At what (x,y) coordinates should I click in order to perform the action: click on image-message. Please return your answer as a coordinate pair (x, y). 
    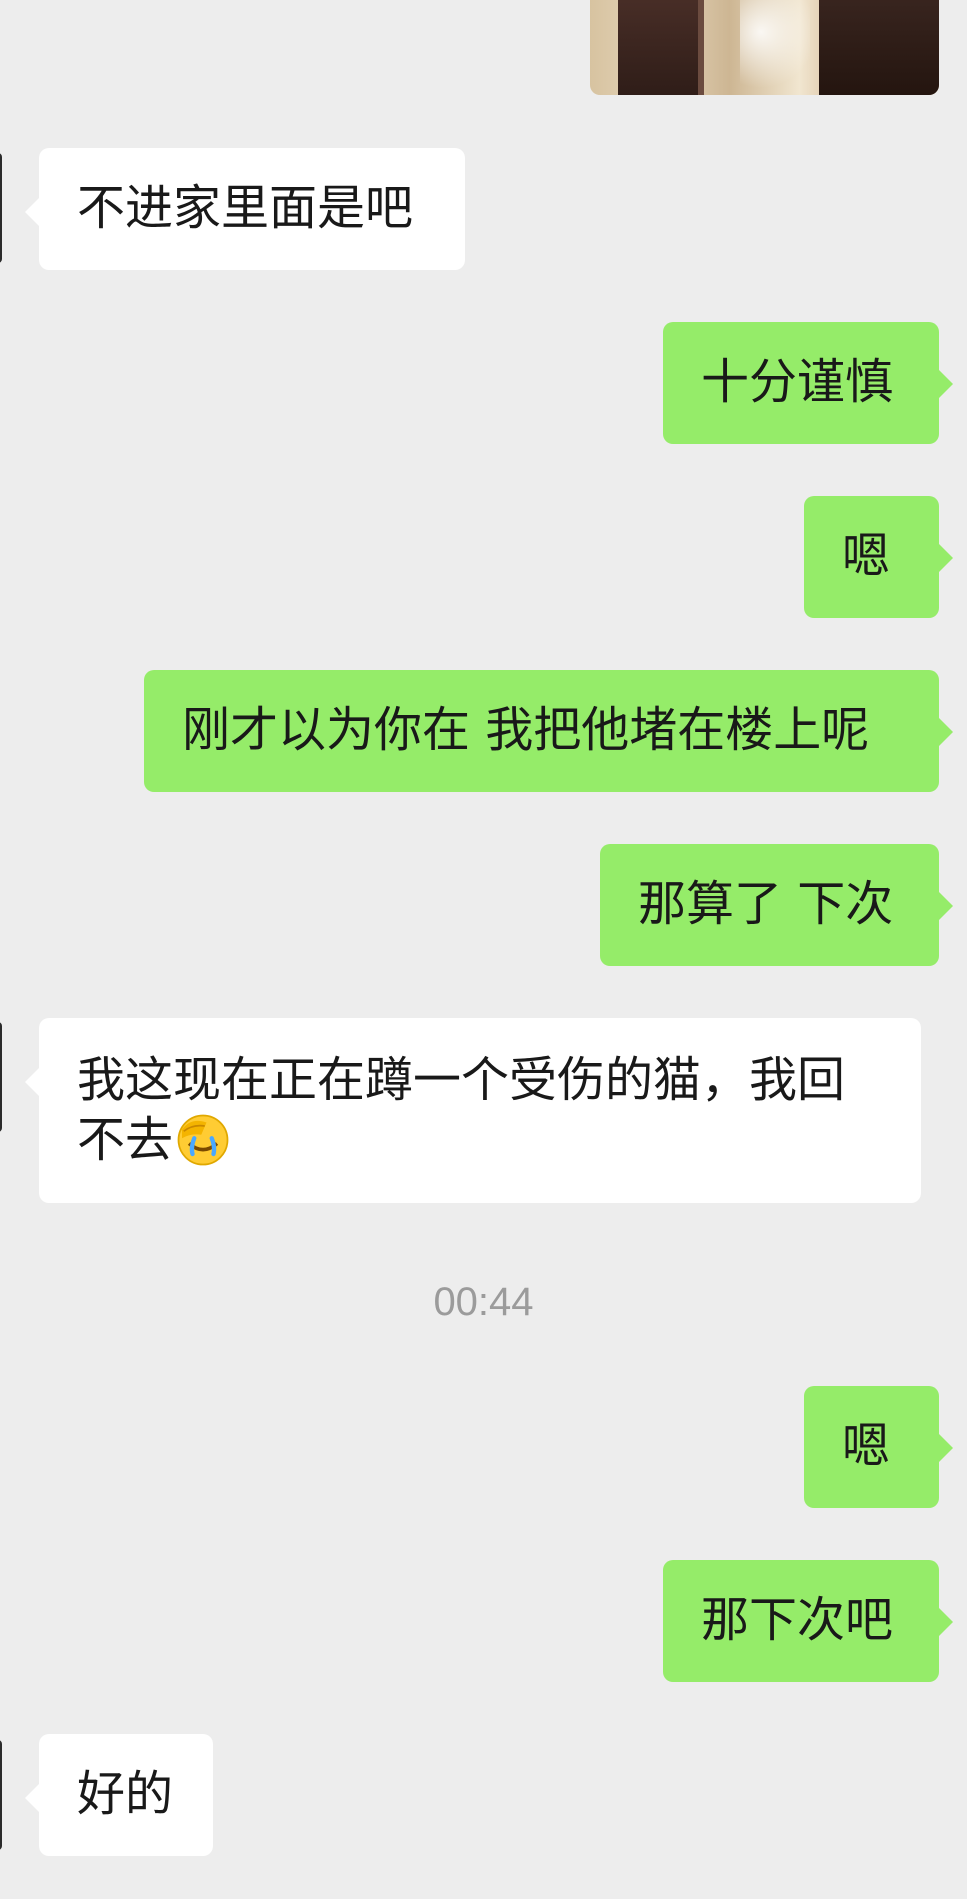
    Looking at the image, I should click on (764, 47).